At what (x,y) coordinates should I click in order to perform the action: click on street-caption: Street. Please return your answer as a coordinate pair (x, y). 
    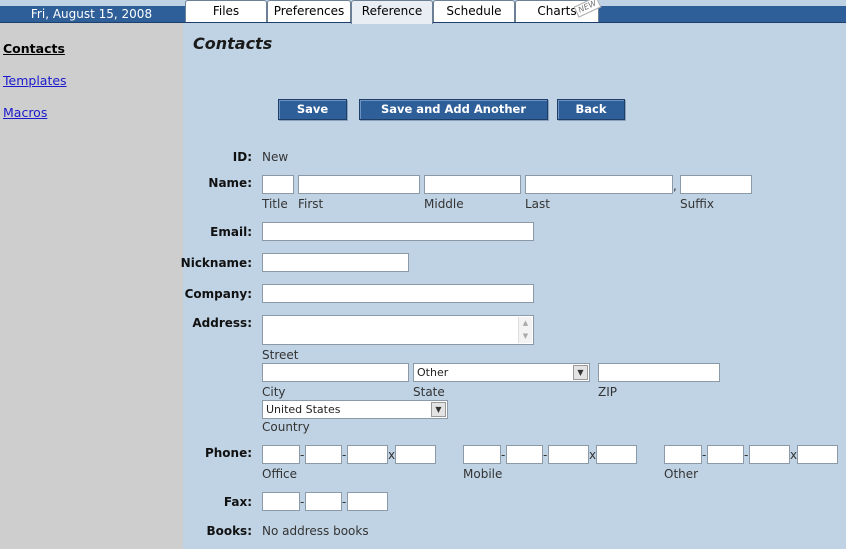
    Looking at the image, I should click on (280, 355).